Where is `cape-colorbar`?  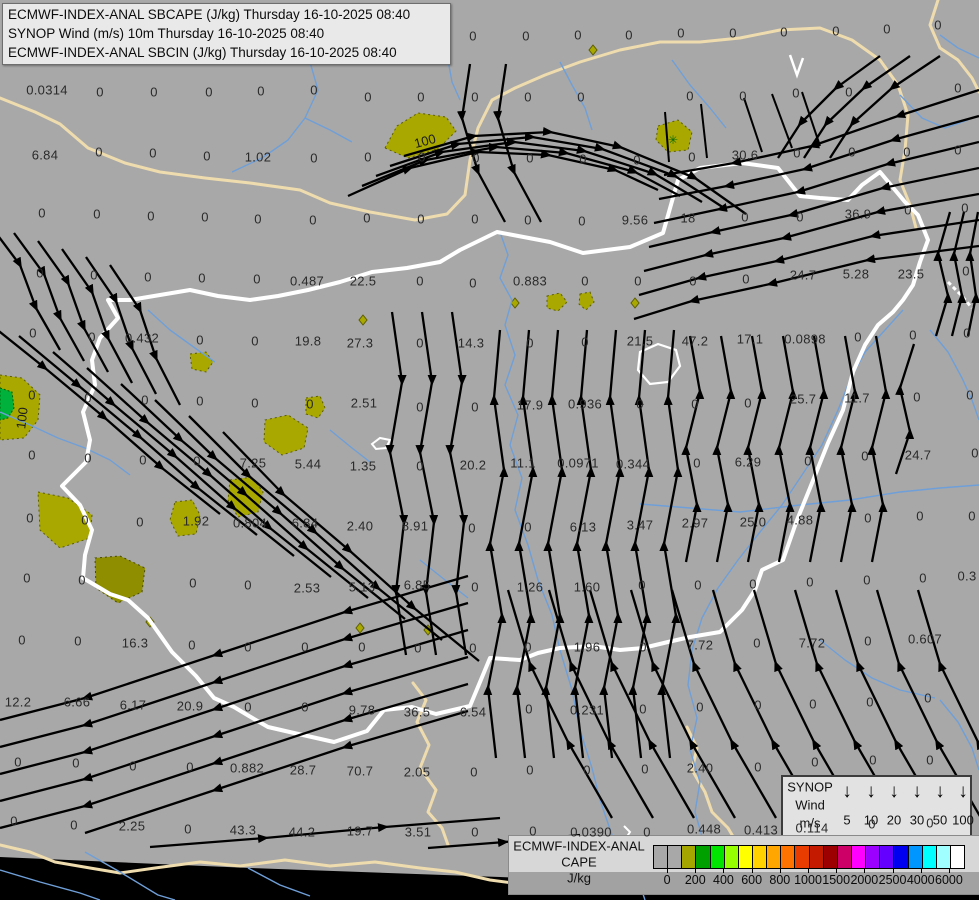 cape-colorbar is located at coordinates (809, 857).